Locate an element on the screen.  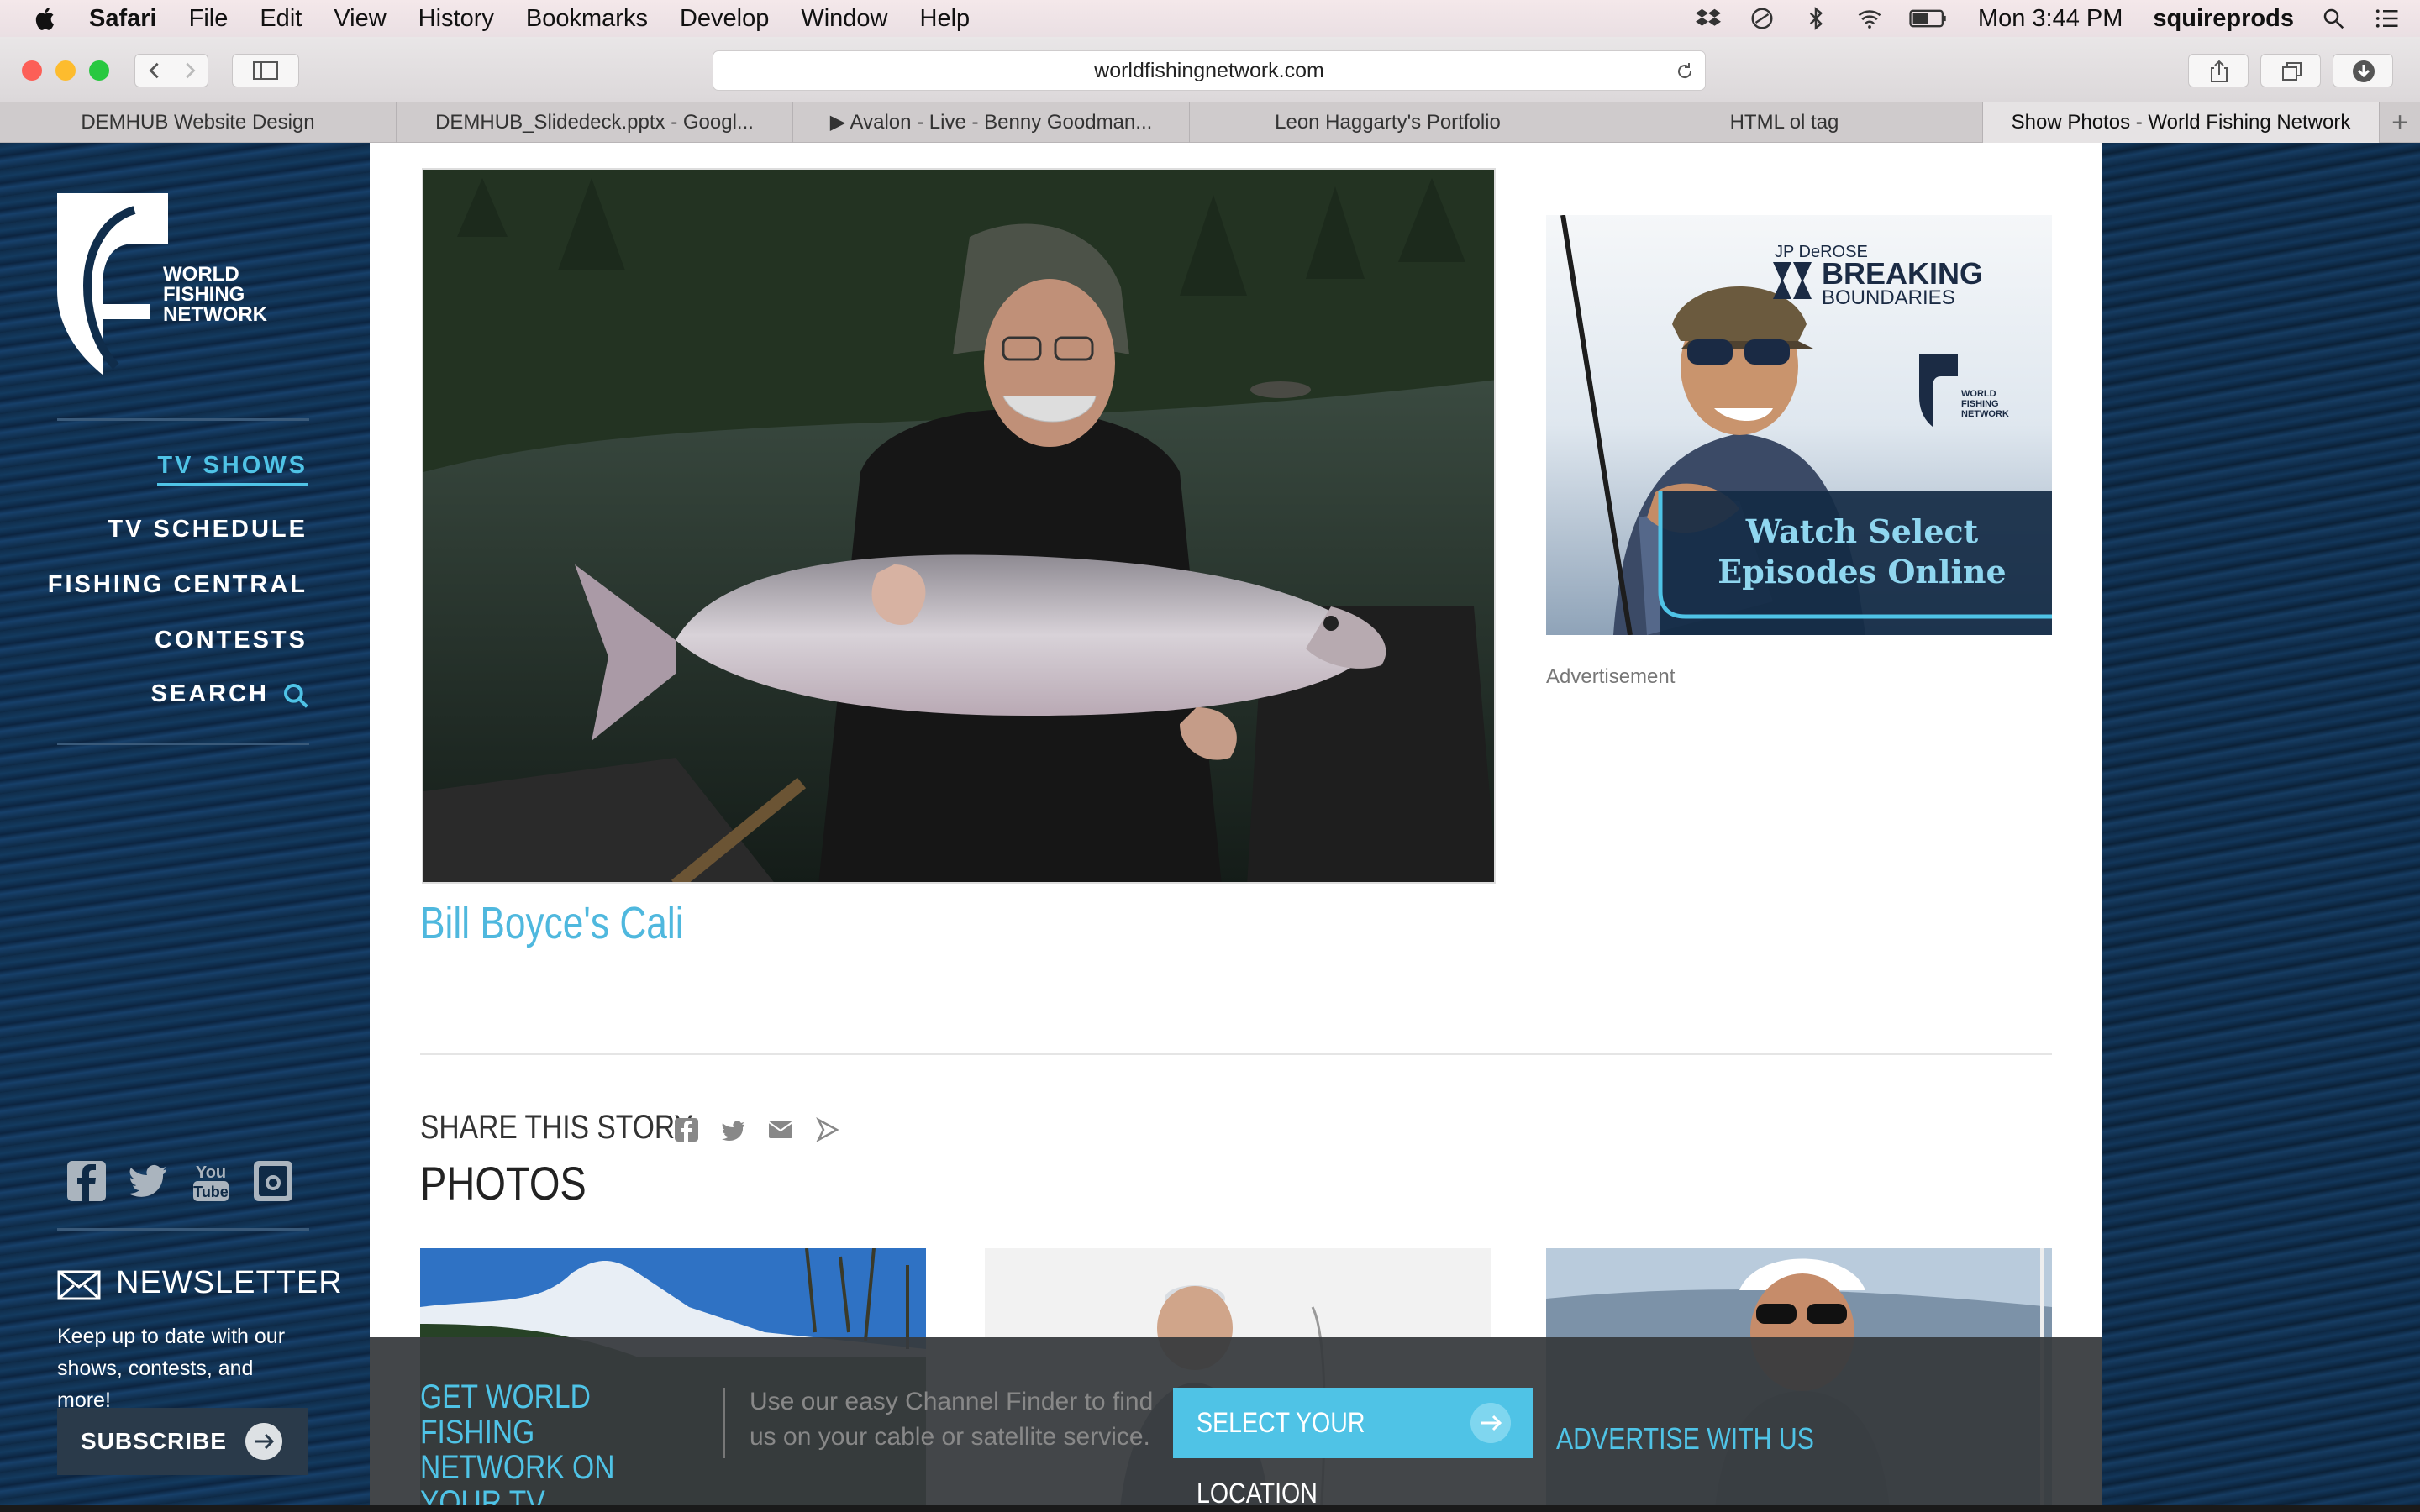
tabs-overview-button is located at coordinates (2290, 70).